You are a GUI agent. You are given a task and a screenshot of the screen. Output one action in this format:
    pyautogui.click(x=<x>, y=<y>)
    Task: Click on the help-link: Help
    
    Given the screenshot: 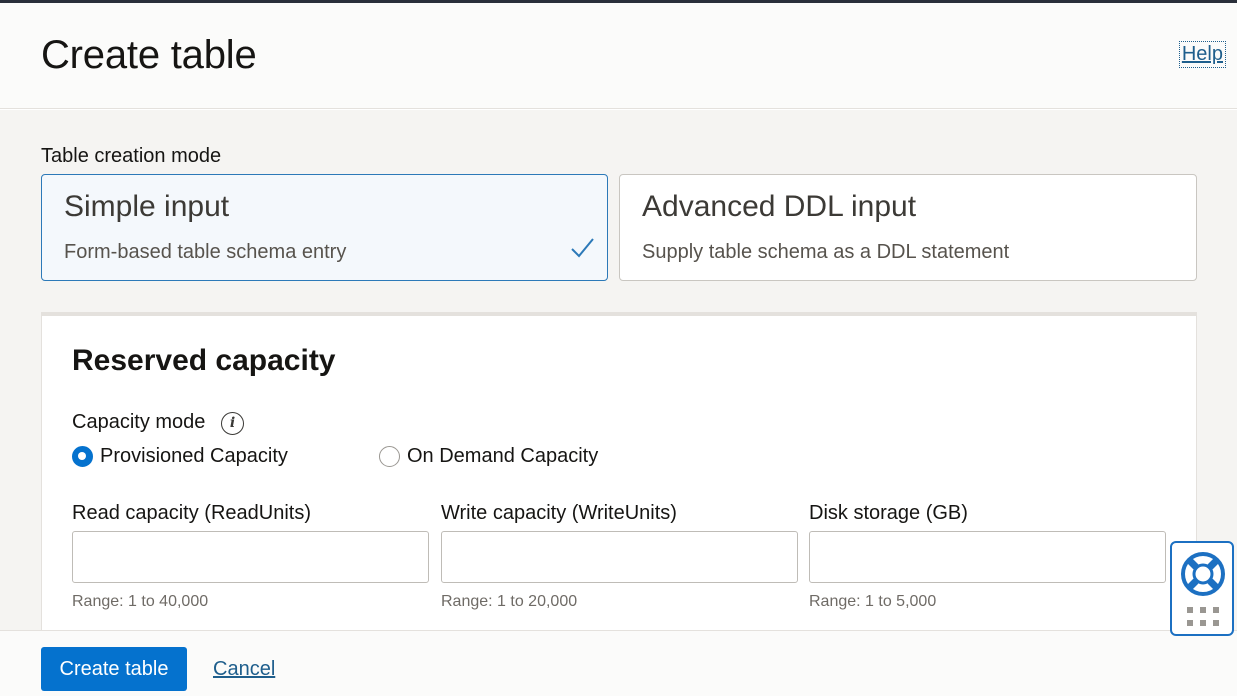 What is the action you would take?
    pyautogui.click(x=1202, y=54)
    